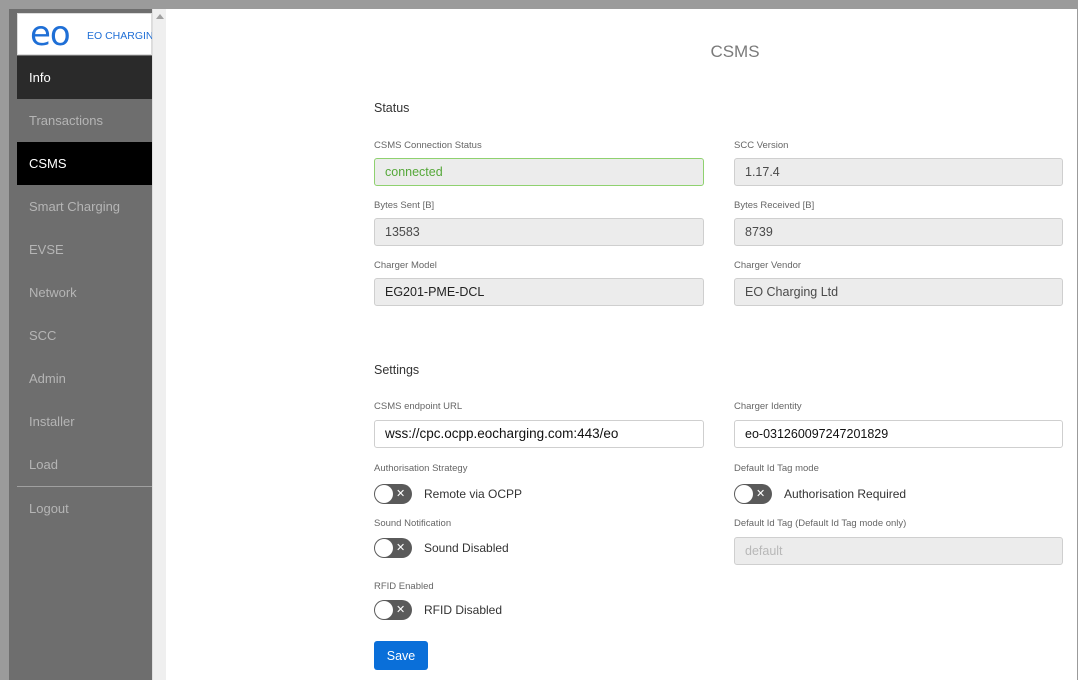 This screenshot has width=1078, height=680. I want to click on charger-vendor-label: Charger Vendor, so click(768, 265).